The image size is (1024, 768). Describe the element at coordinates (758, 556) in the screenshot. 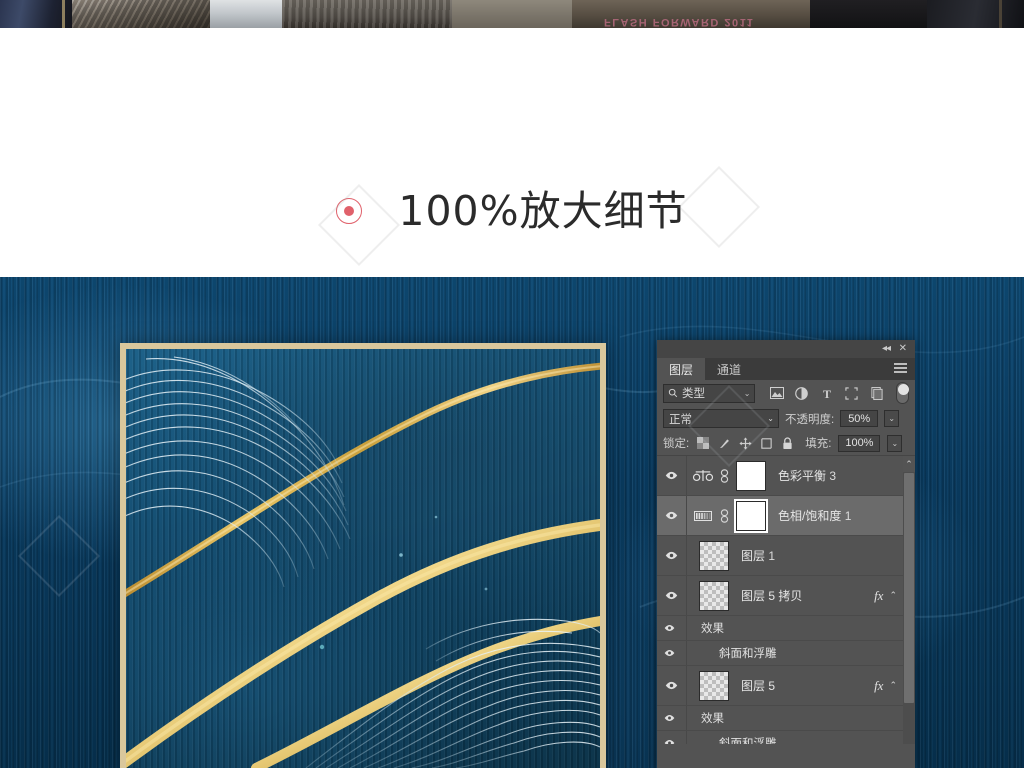

I see `layer-name: 图层 1` at that location.